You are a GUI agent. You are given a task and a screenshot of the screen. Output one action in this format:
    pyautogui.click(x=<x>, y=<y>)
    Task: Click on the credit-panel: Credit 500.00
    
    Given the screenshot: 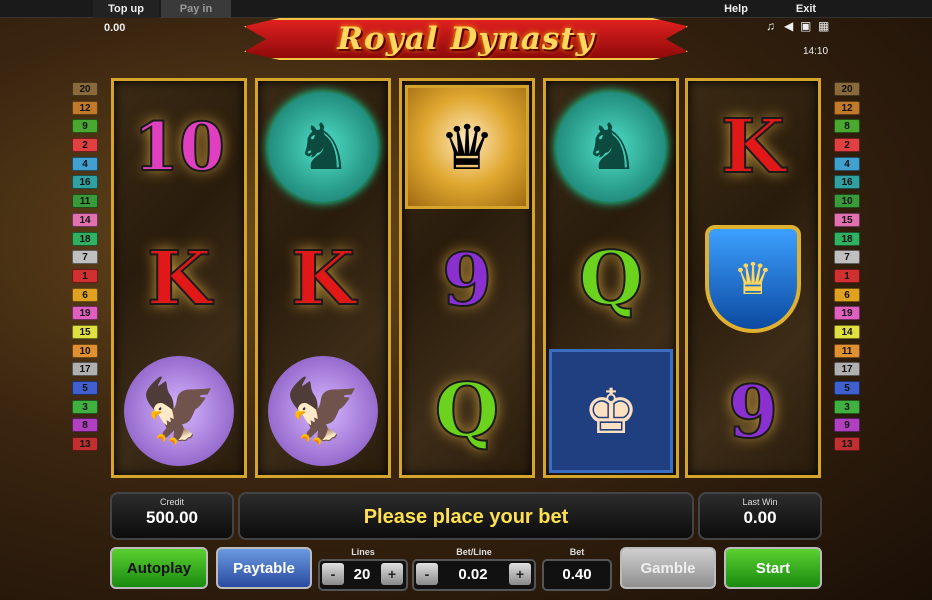 What is the action you would take?
    pyautogui.click(x=172, y=516)
    